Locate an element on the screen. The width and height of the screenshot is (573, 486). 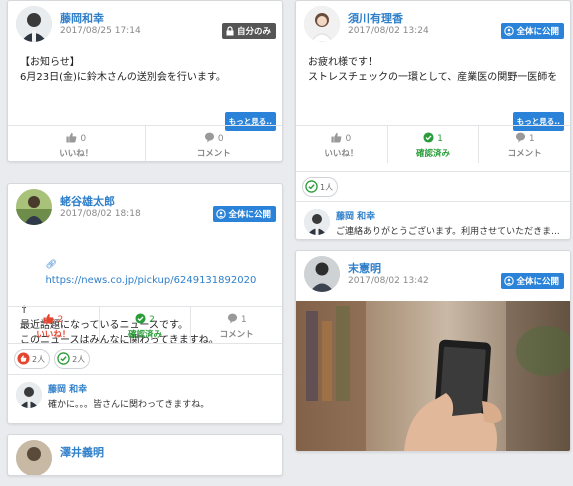
like-reaction-chip: 2人 is located at coordinates (32, 359).